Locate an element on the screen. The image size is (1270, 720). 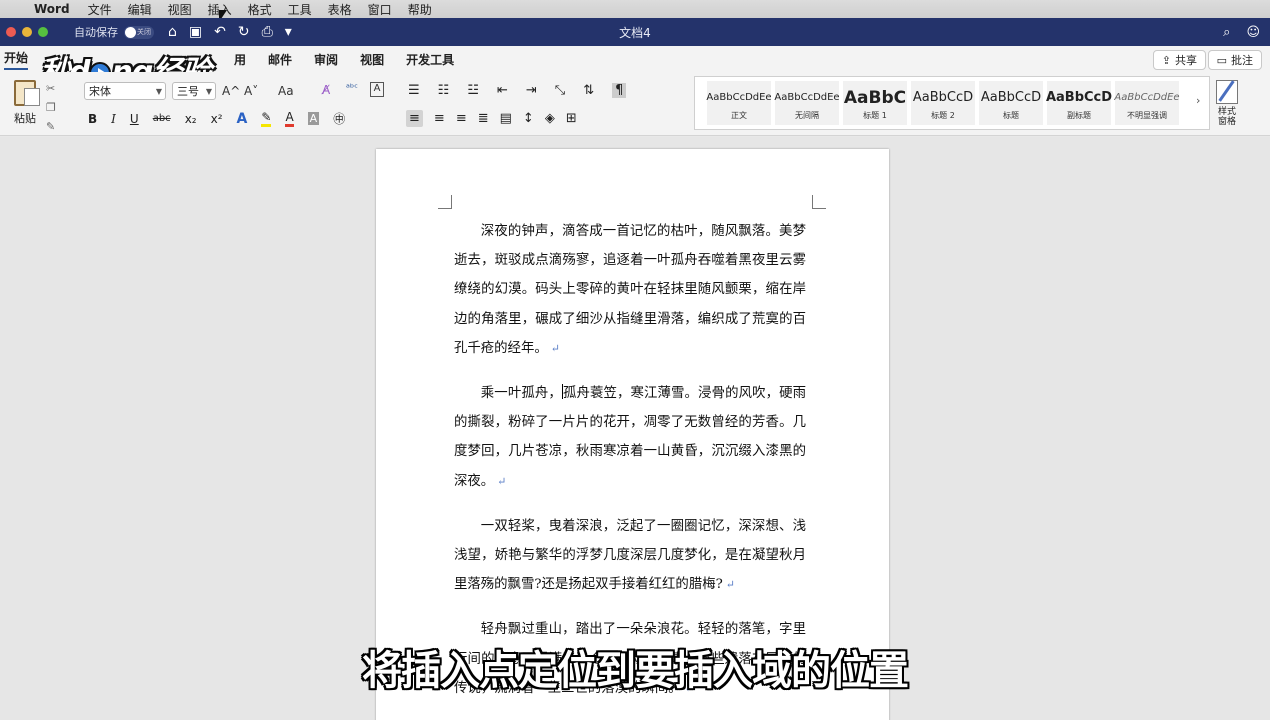
clear-formatting-icon: A̸ is located at coordinates (326, 90).